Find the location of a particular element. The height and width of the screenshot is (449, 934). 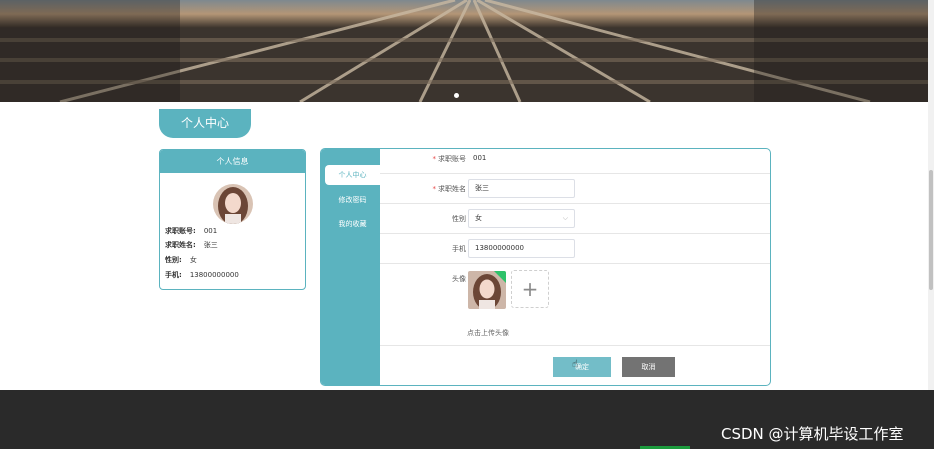

page-title: 个人中心 is located at coordinates (205, 123).